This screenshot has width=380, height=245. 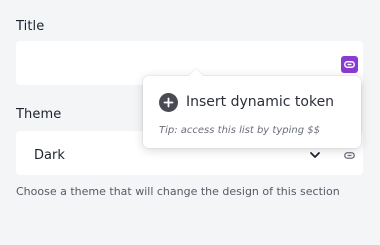 What do you see at coordinates (315, 155) in the screenshot?
I see `chevron-down-icon` at bounding box center [315, 155].